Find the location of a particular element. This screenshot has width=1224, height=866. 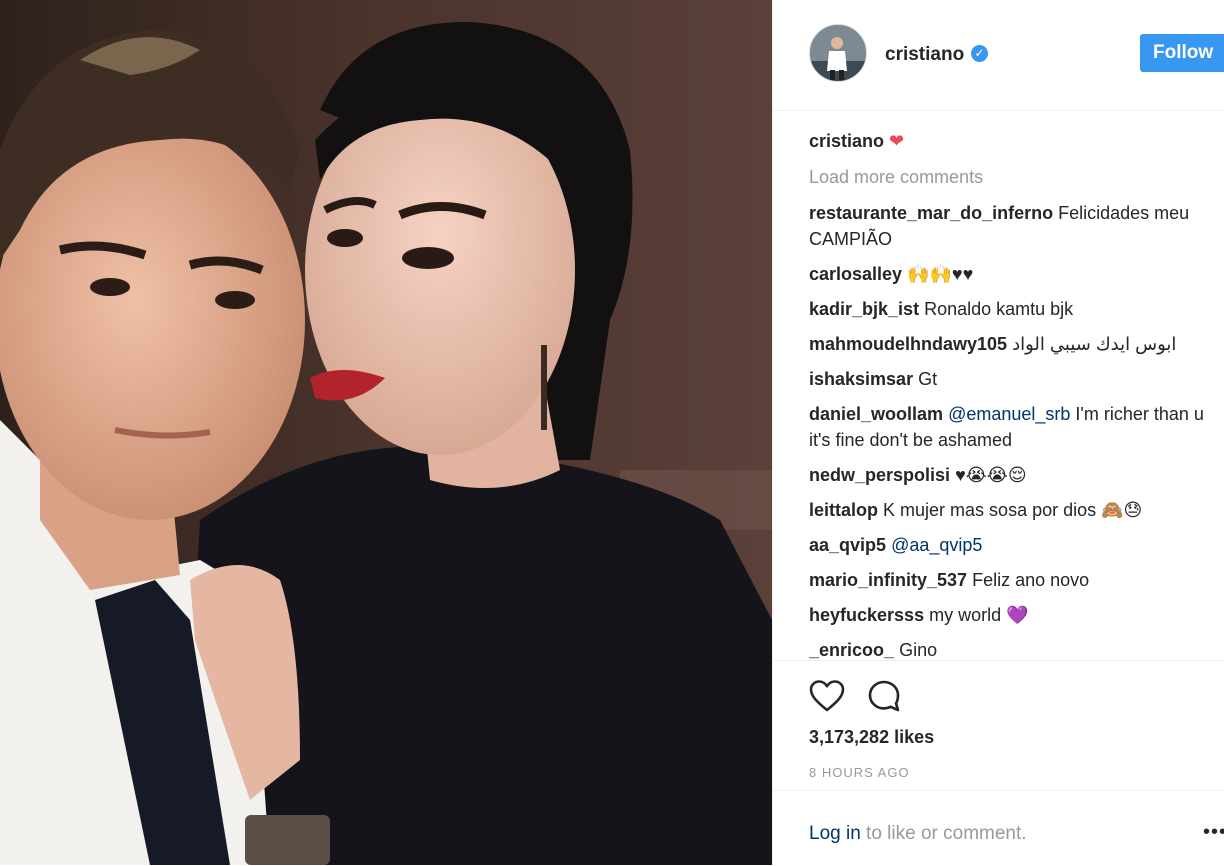

comment-item: kadir_bjk_ist Ronaldo kamtu bjk is located at coordinates (1009, 309).